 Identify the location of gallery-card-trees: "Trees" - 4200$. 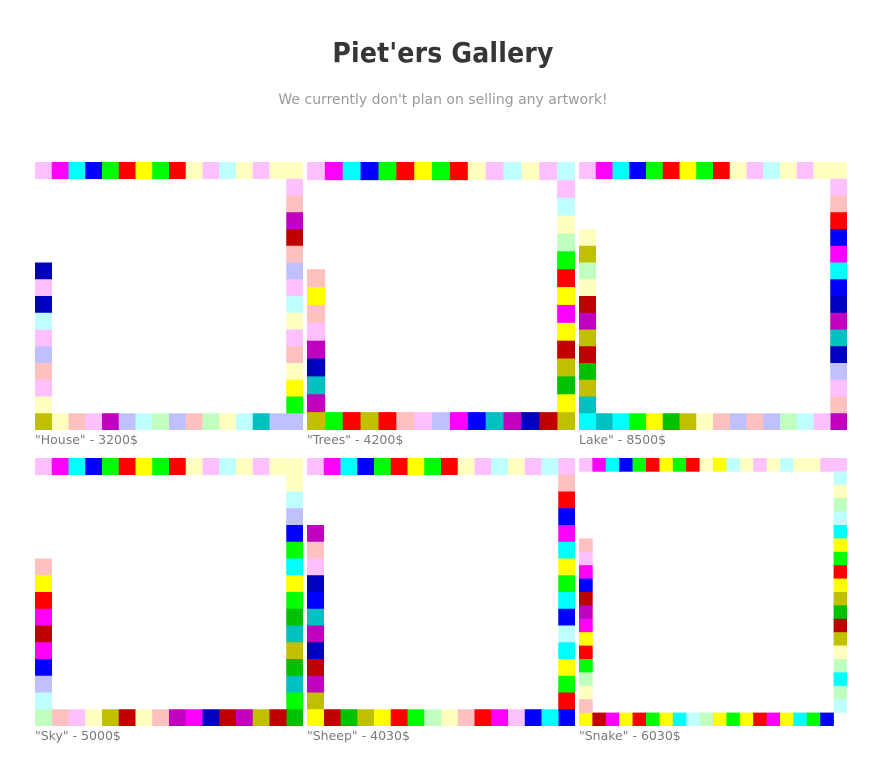
(442, 307).